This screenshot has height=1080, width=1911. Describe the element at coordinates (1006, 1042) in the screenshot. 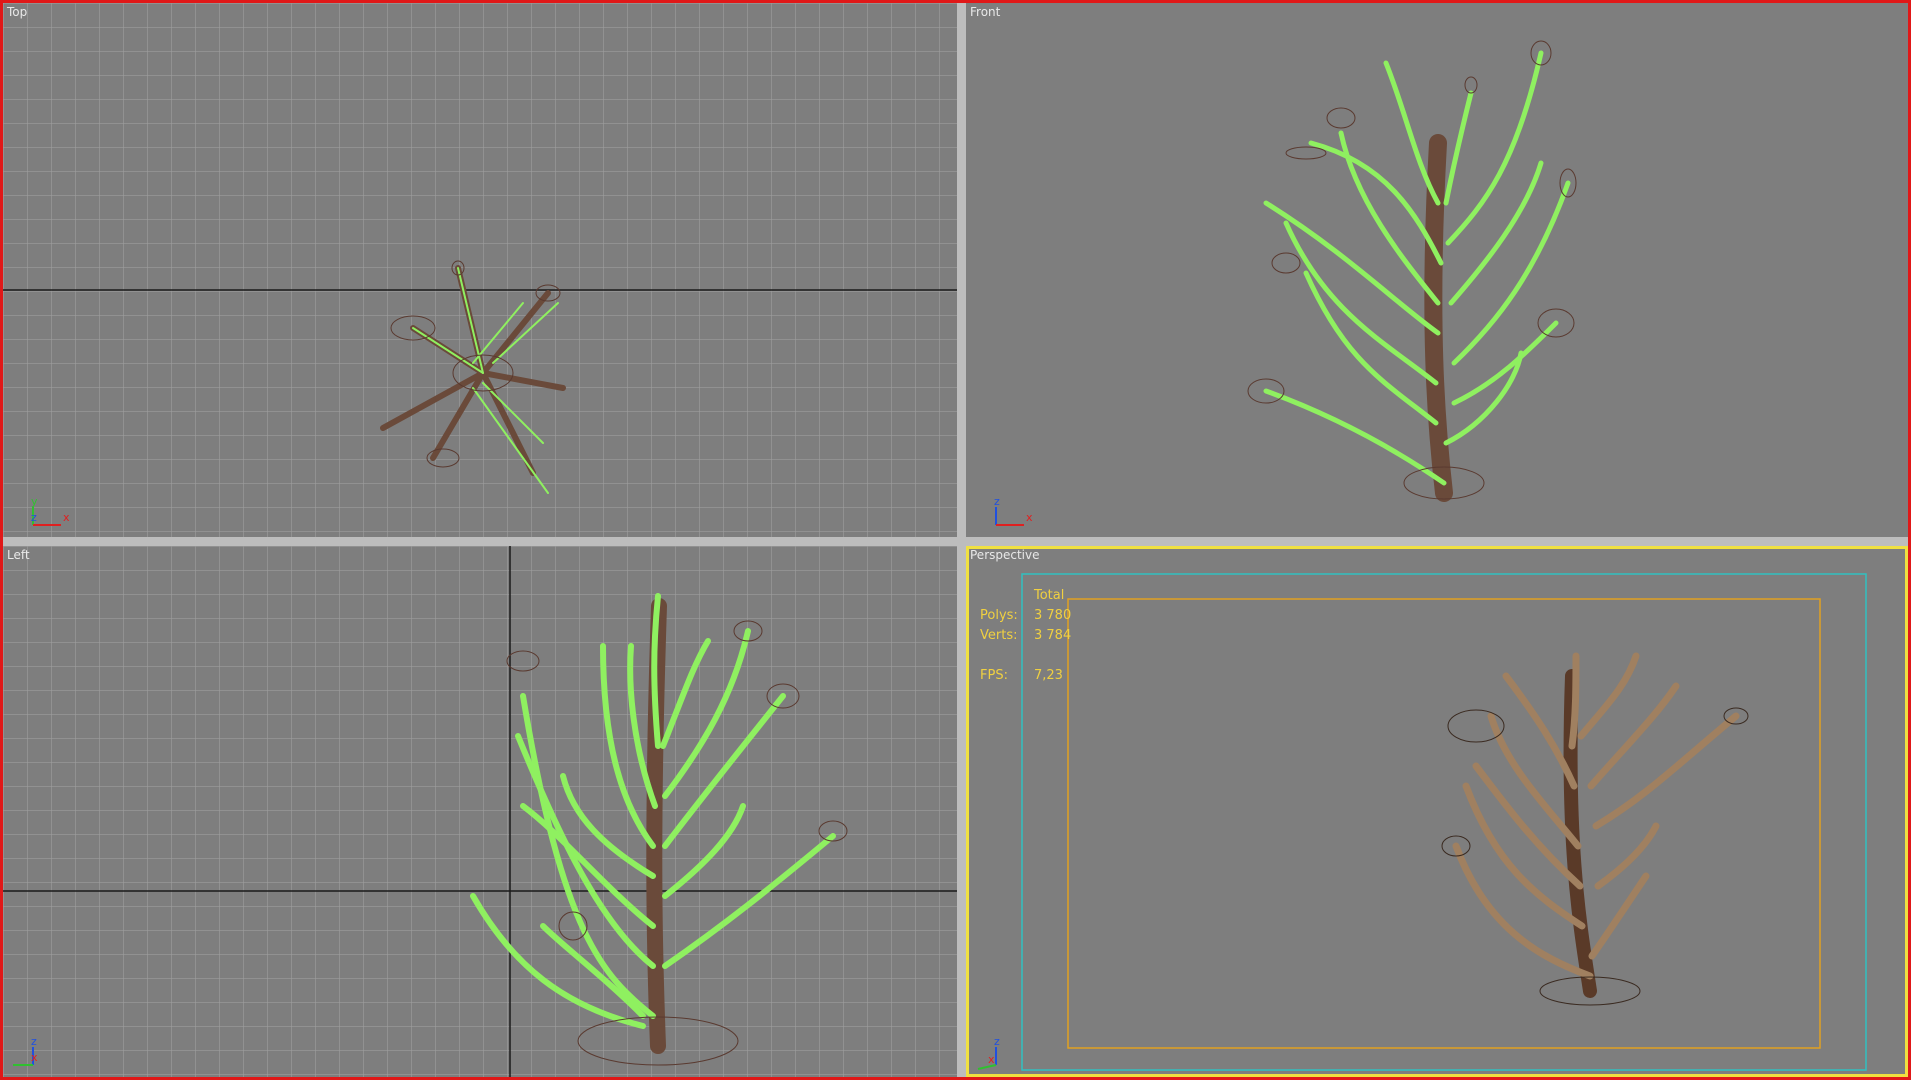

I see `axis-tripod-perspective: z x` at that location.